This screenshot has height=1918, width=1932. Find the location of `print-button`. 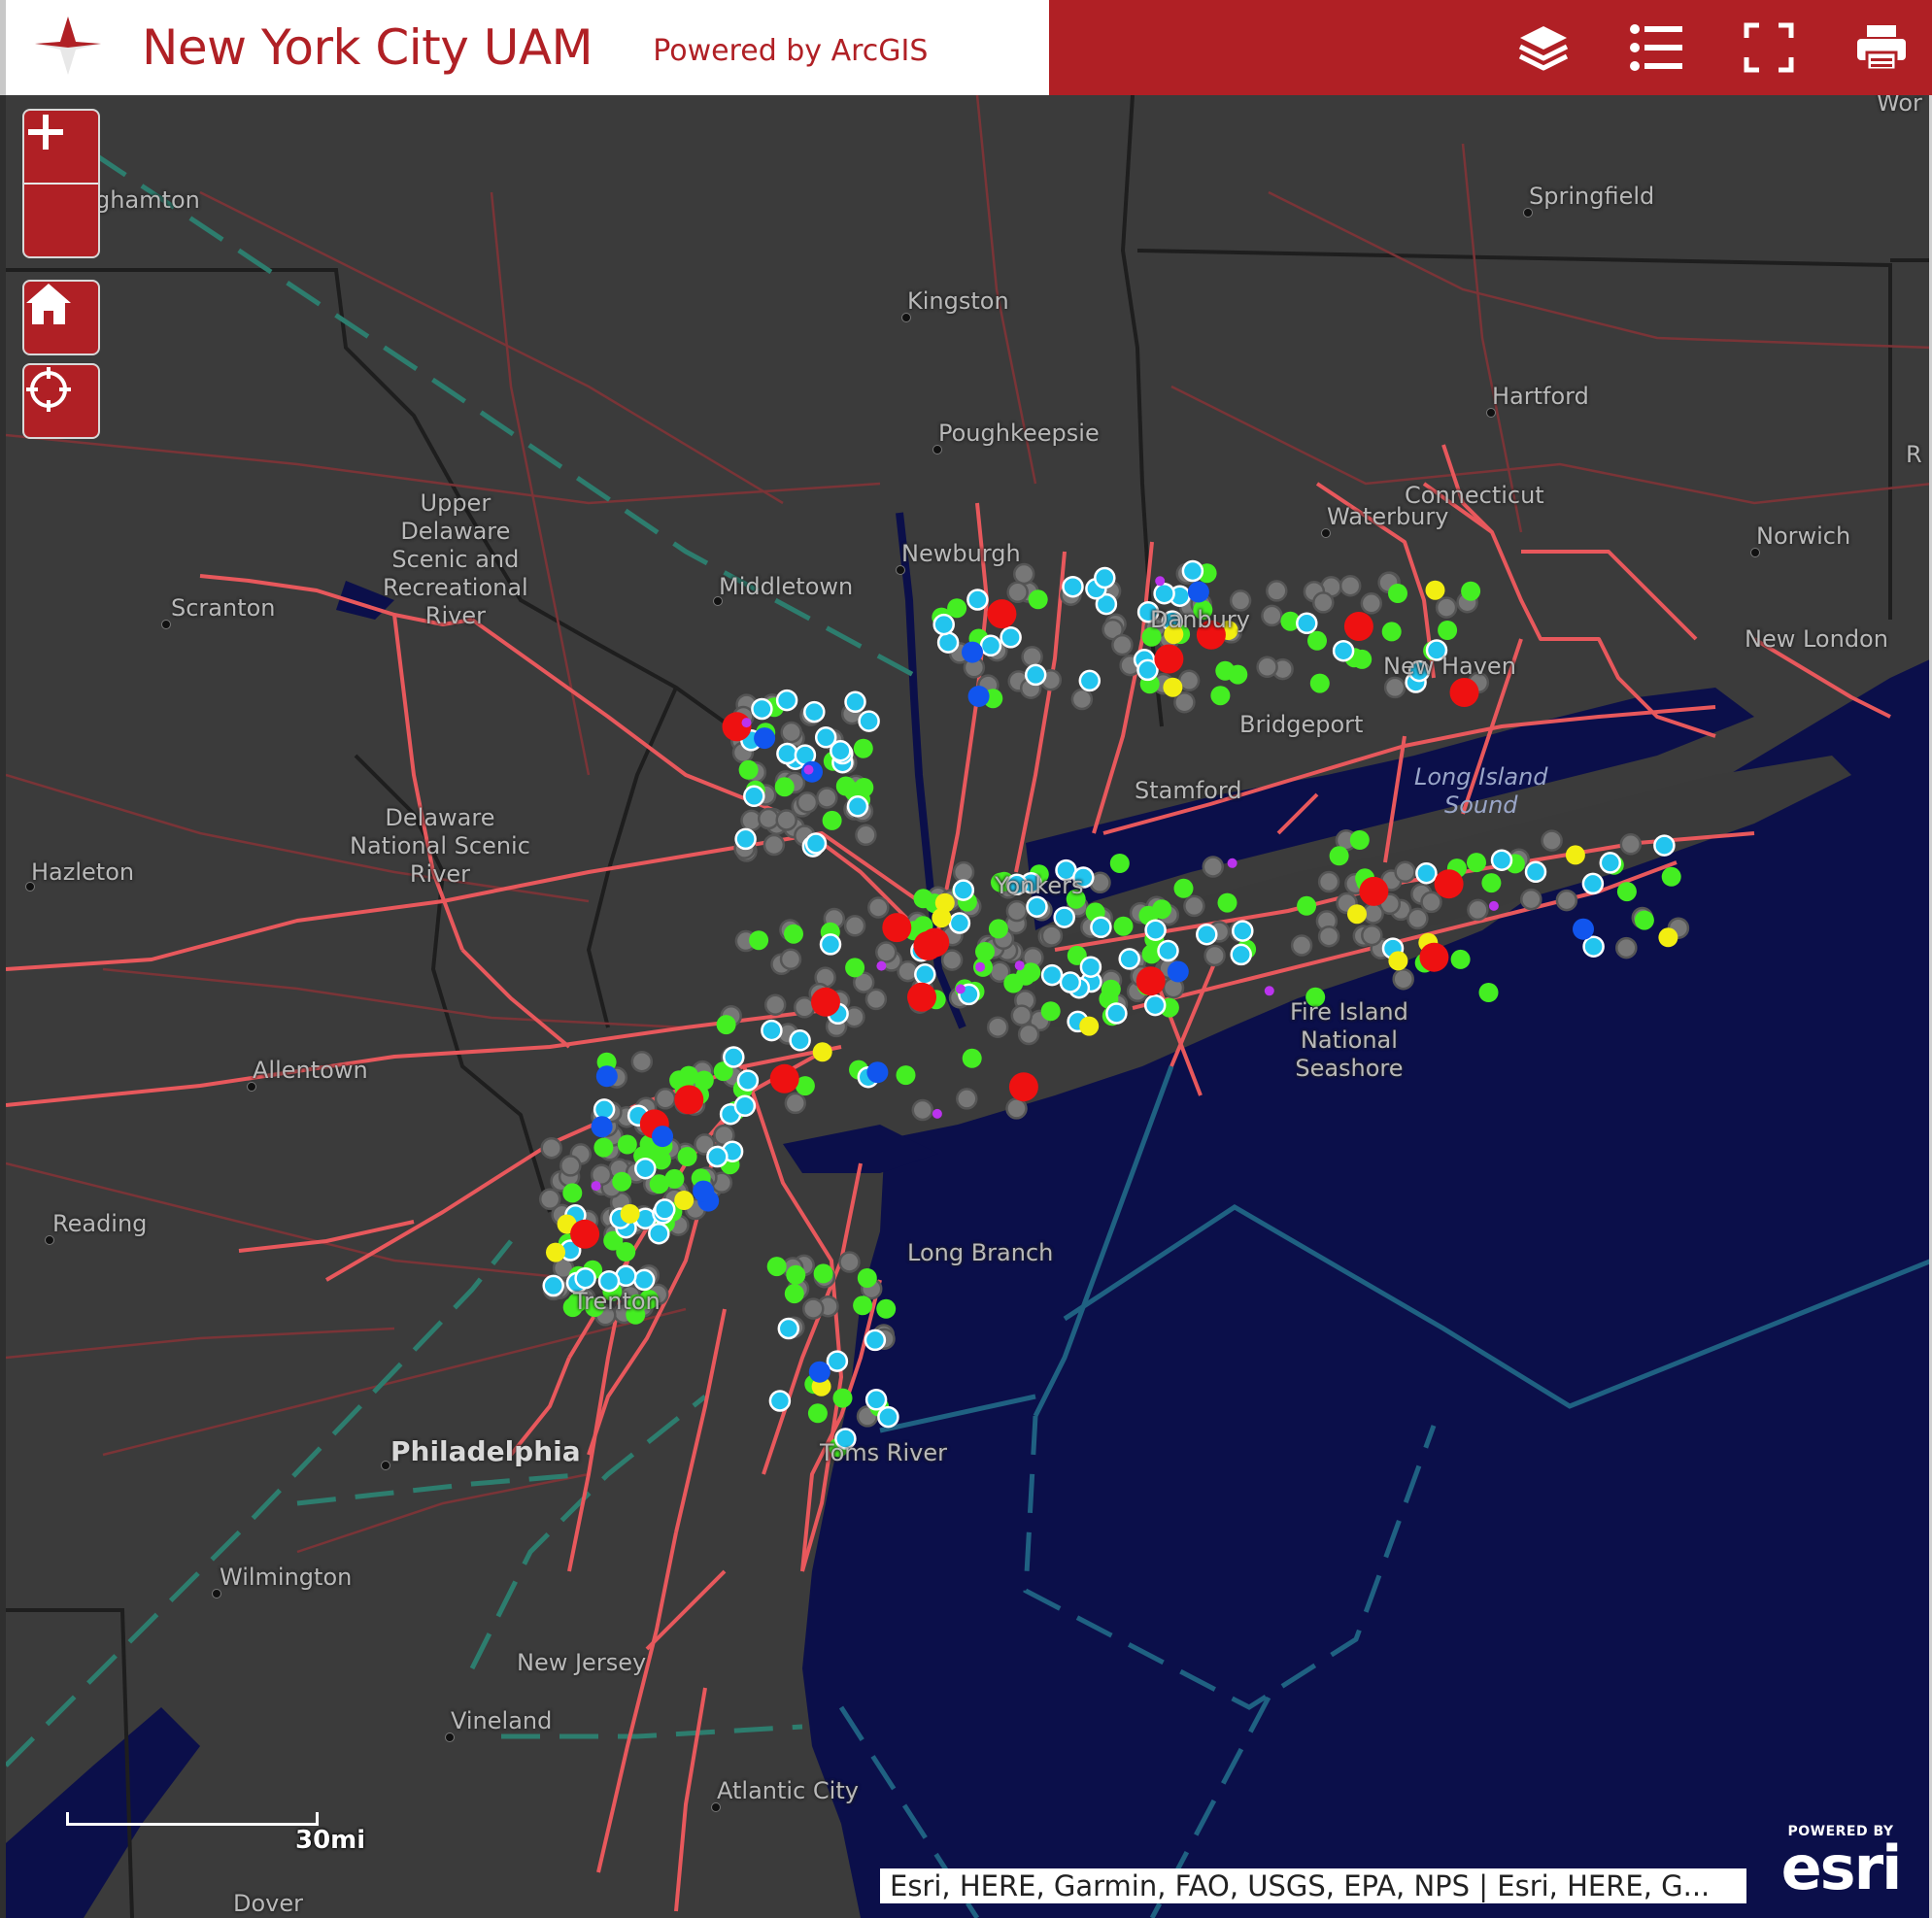

print-button is located at coordinates (1881, 48).